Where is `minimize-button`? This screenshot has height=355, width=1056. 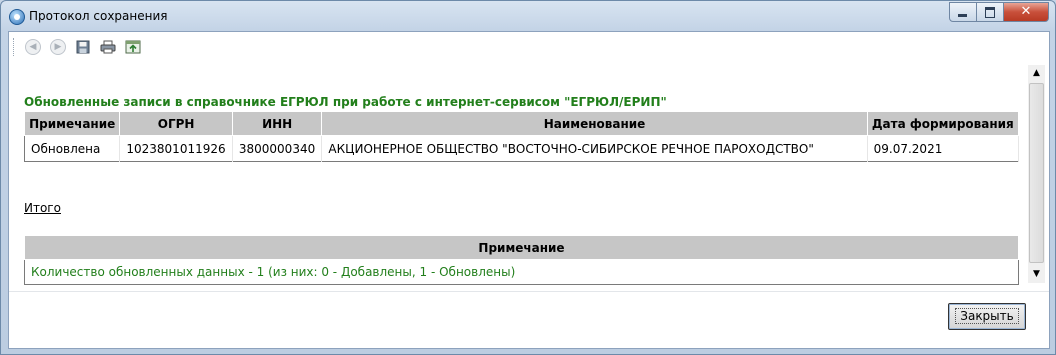 minimize-button is located at coordinates (963, 12).